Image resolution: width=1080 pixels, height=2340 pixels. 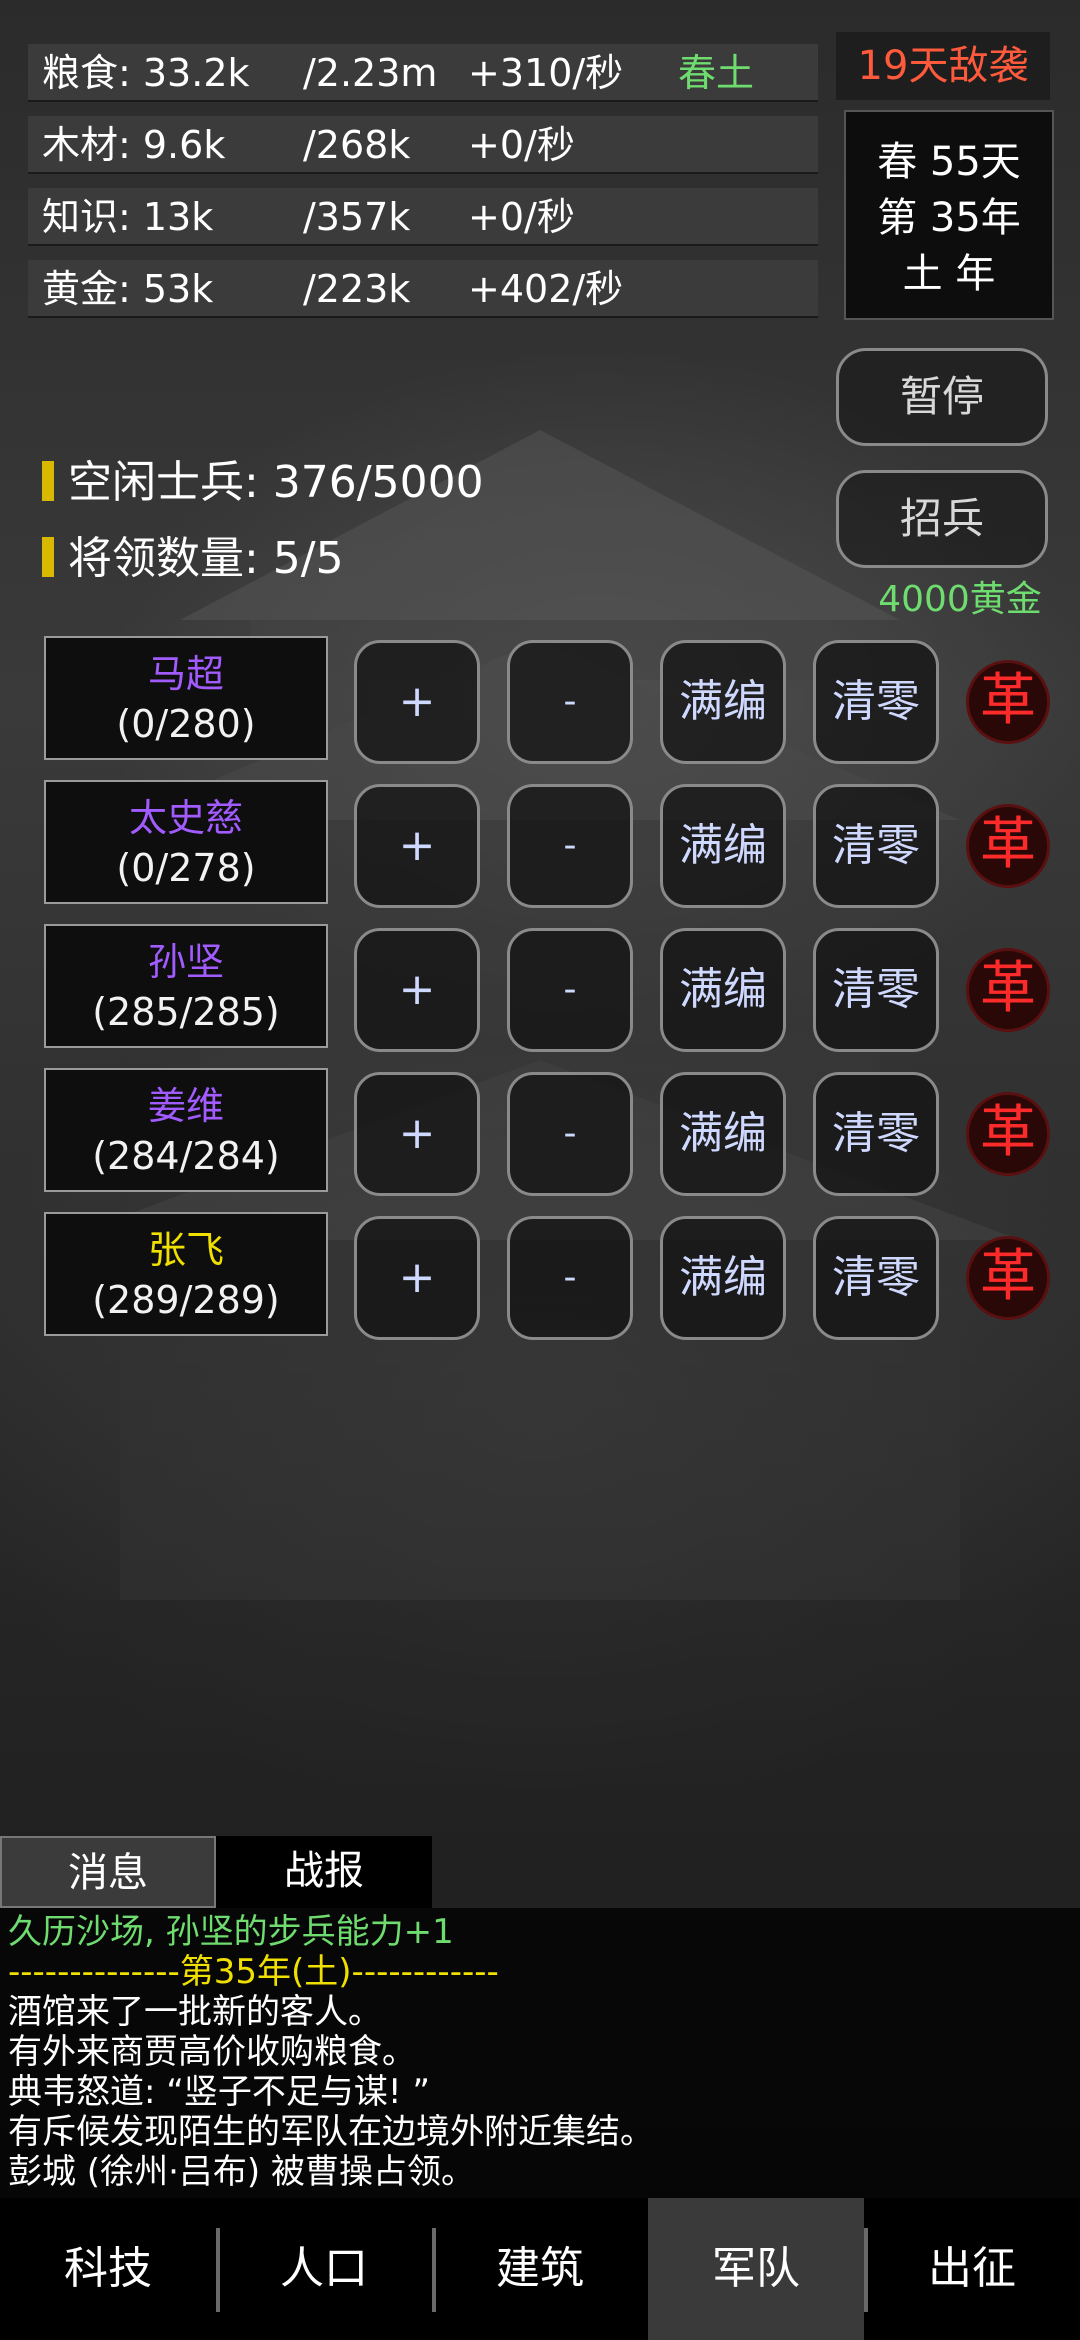 What do you see at coordinates (943, 66) in the screenshot?
I see `enemy-attack-countdown: 19天敌袭` at bounding box center [943, 66].